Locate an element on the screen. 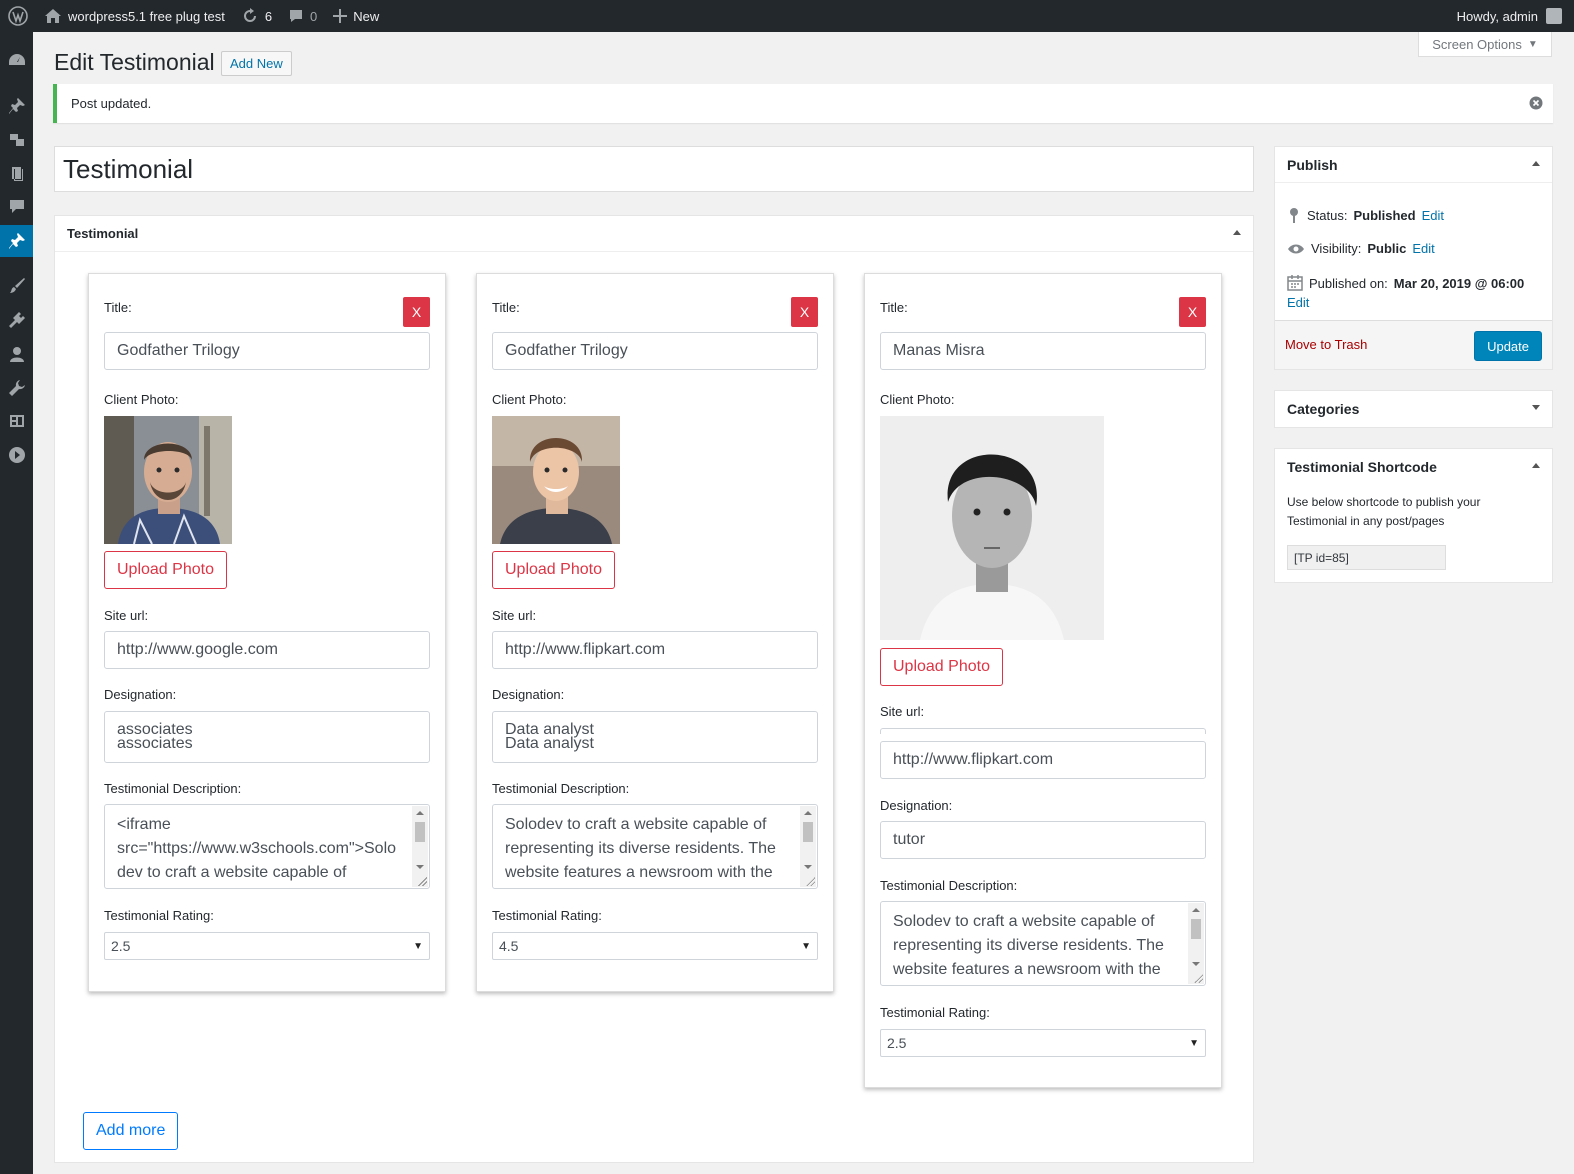 The image size is (1574, 1174). site-name-link: wordpress5.1 free plug test is located at coordinates (134, 16).